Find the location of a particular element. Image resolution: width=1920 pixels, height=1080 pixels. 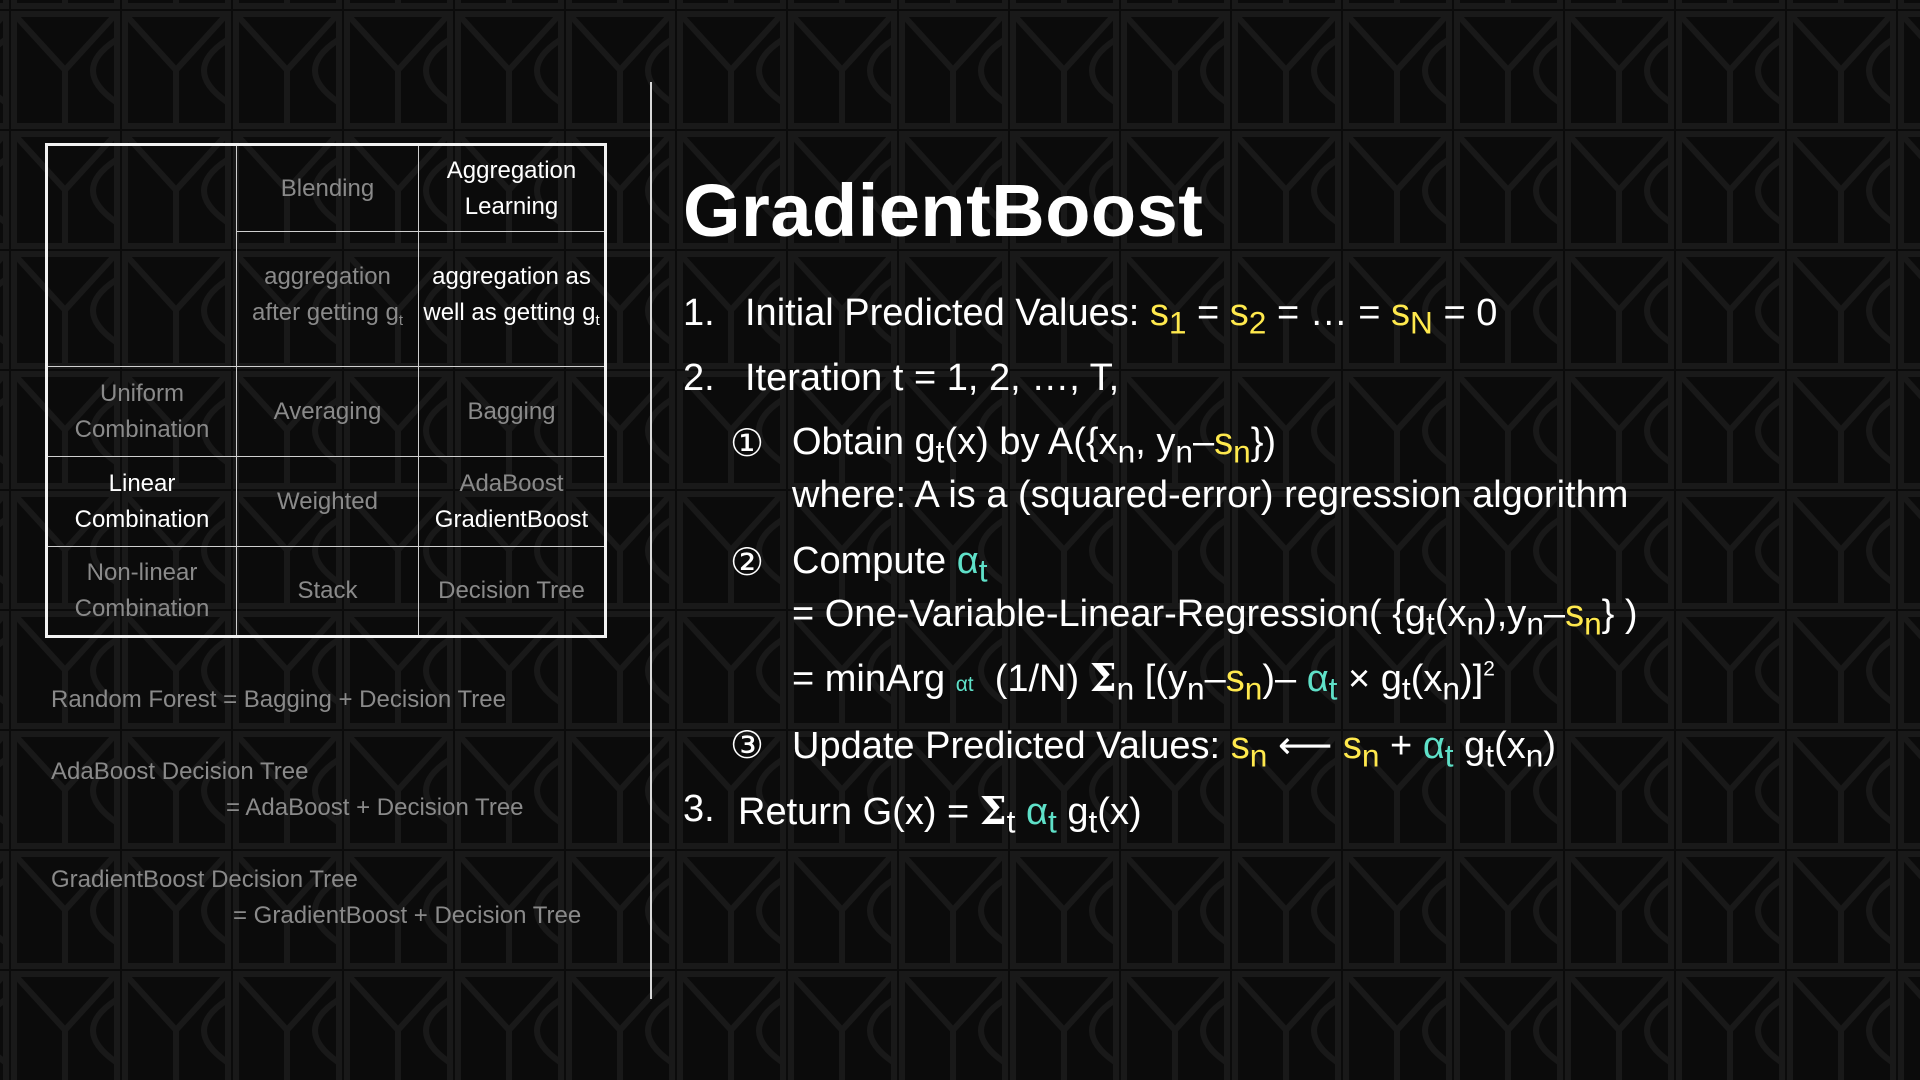

vertical-divider is located at coordinates (651, 540).